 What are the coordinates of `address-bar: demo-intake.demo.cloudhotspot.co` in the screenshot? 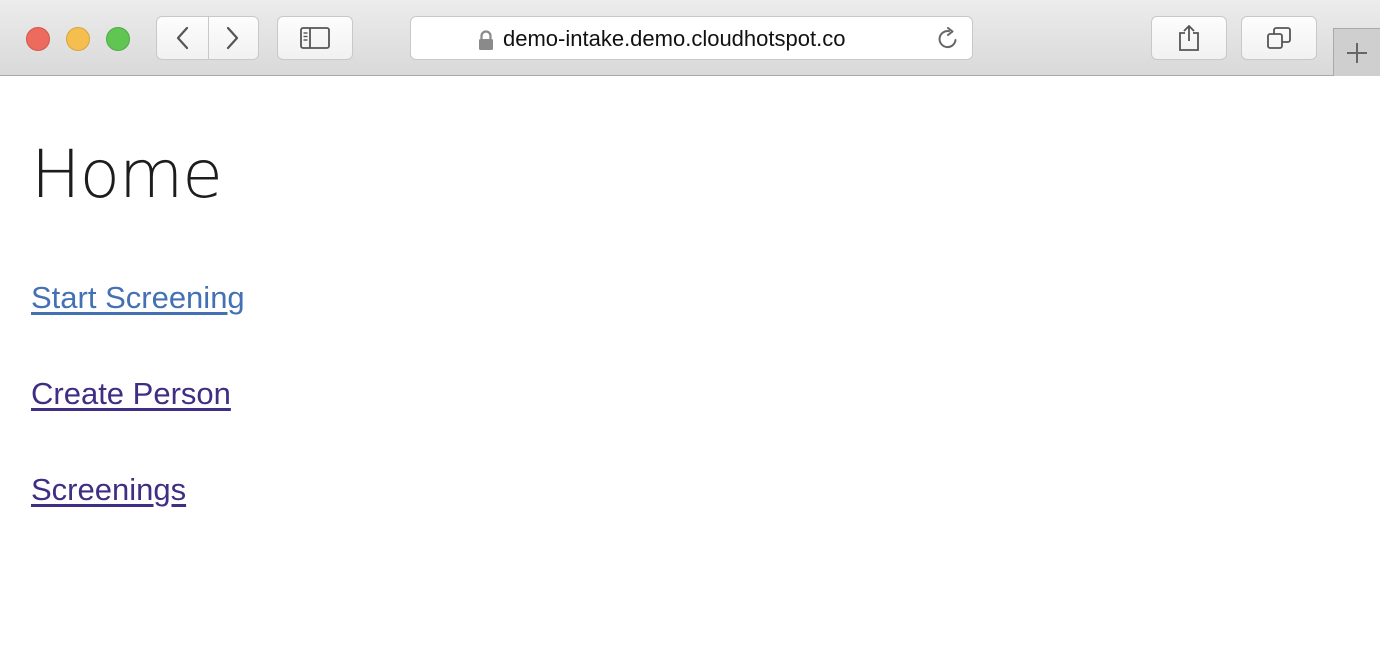 It's located at (691, 38).